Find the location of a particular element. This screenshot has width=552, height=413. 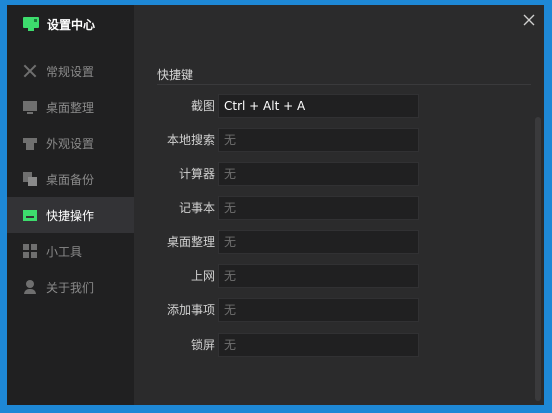

section-title: 快捷键 is located at coordinates (175, 75).